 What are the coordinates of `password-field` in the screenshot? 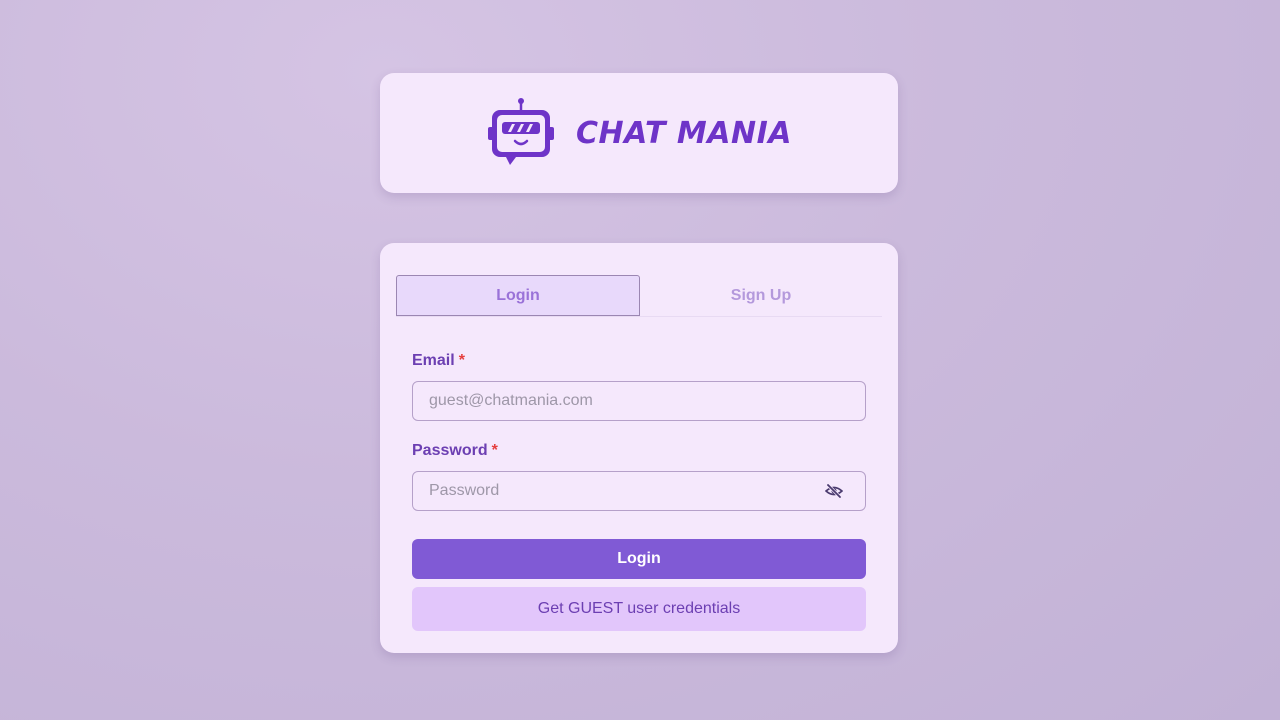 It's located at (639, 491).